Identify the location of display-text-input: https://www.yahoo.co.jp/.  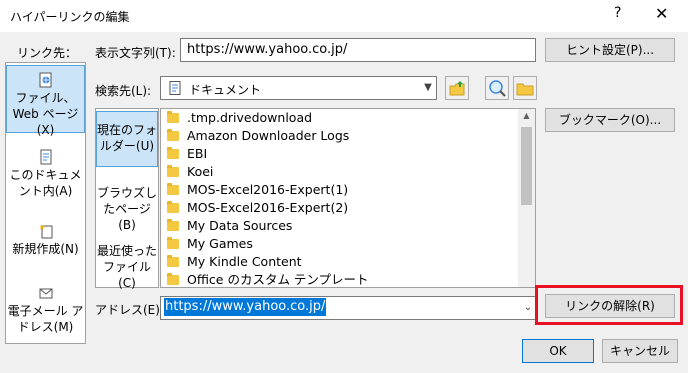
(358, 50).